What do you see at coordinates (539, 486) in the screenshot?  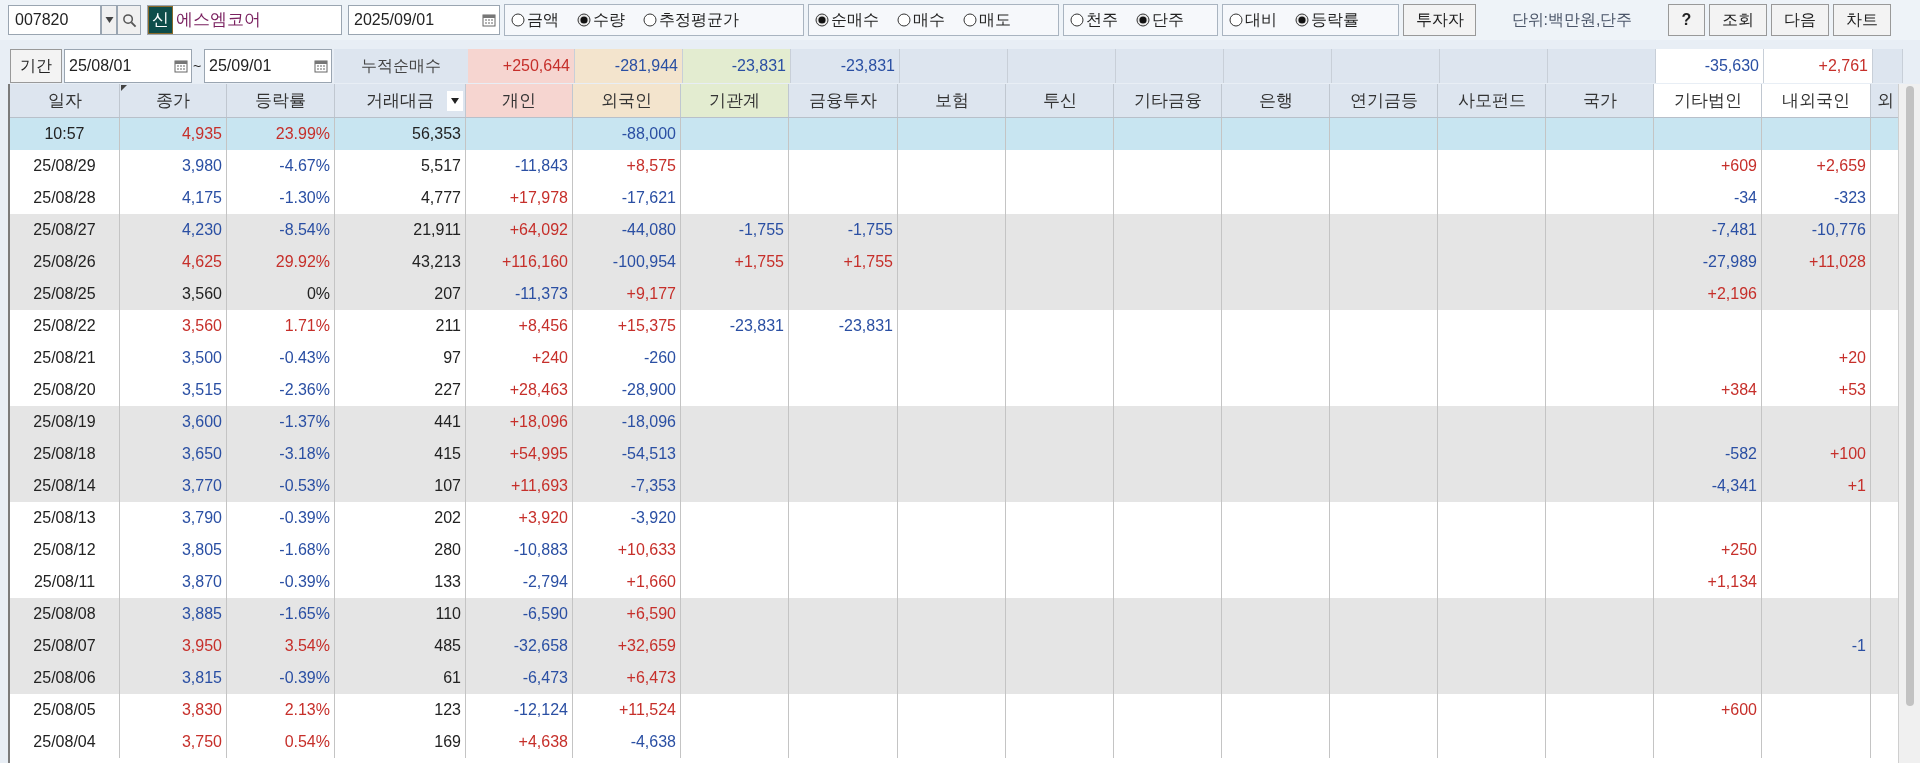 I see `table-cell-text: +11,693` at bounding box center [539, 486].